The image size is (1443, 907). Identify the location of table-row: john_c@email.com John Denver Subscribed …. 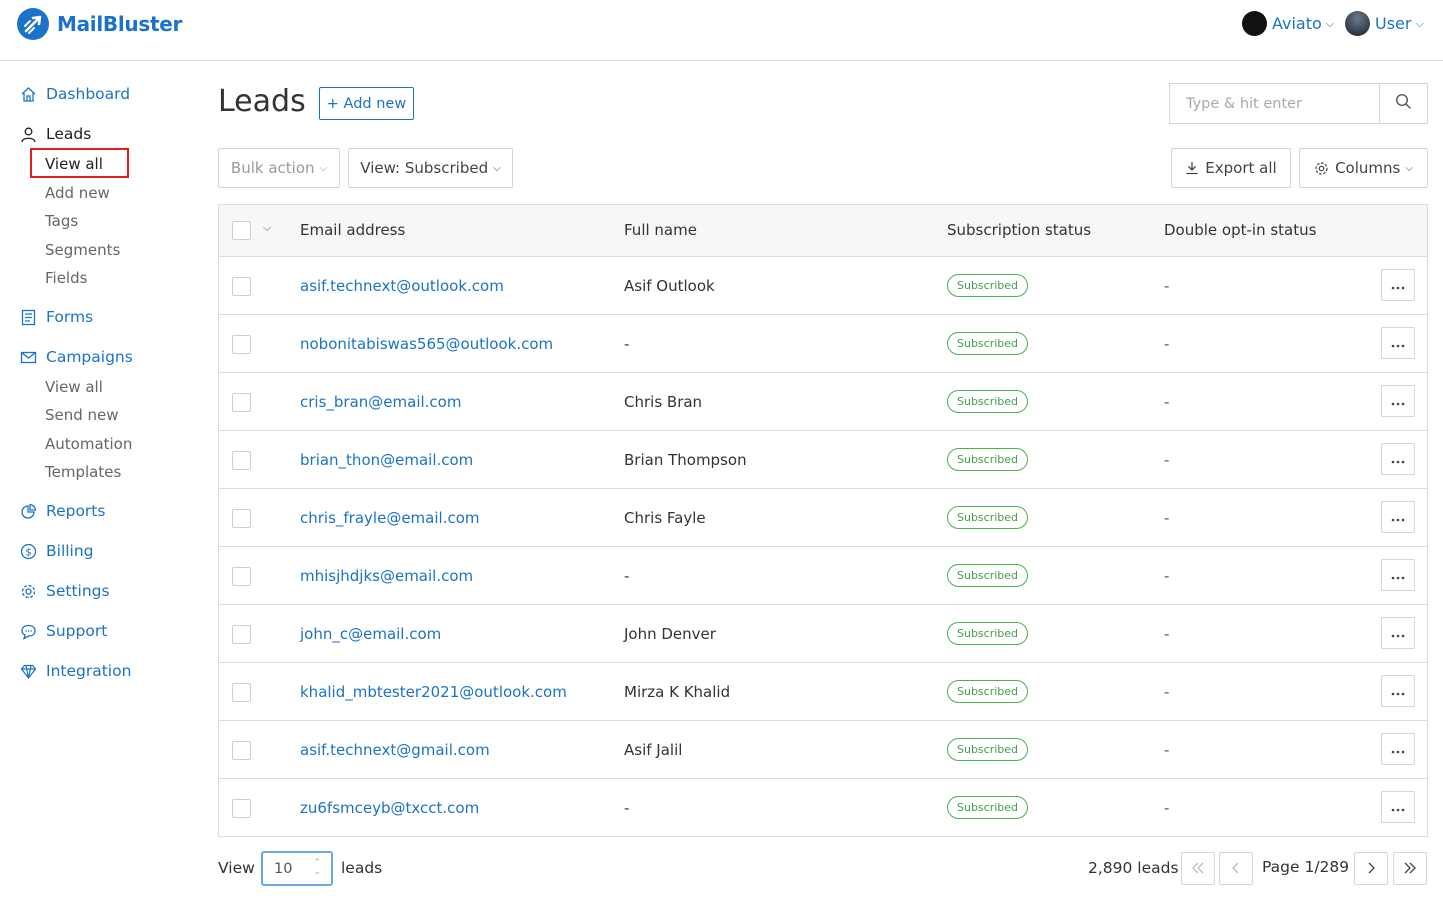
(823, 634).